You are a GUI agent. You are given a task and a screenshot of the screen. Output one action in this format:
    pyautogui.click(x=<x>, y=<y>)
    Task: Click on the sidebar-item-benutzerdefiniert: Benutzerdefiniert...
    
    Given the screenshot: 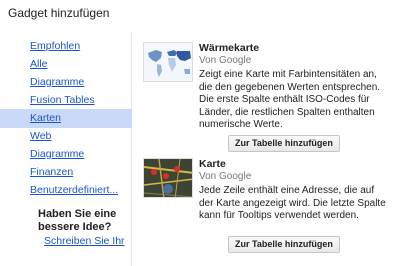 What is the action you would take?
    pyautogui.click(x=66, y=190)
    